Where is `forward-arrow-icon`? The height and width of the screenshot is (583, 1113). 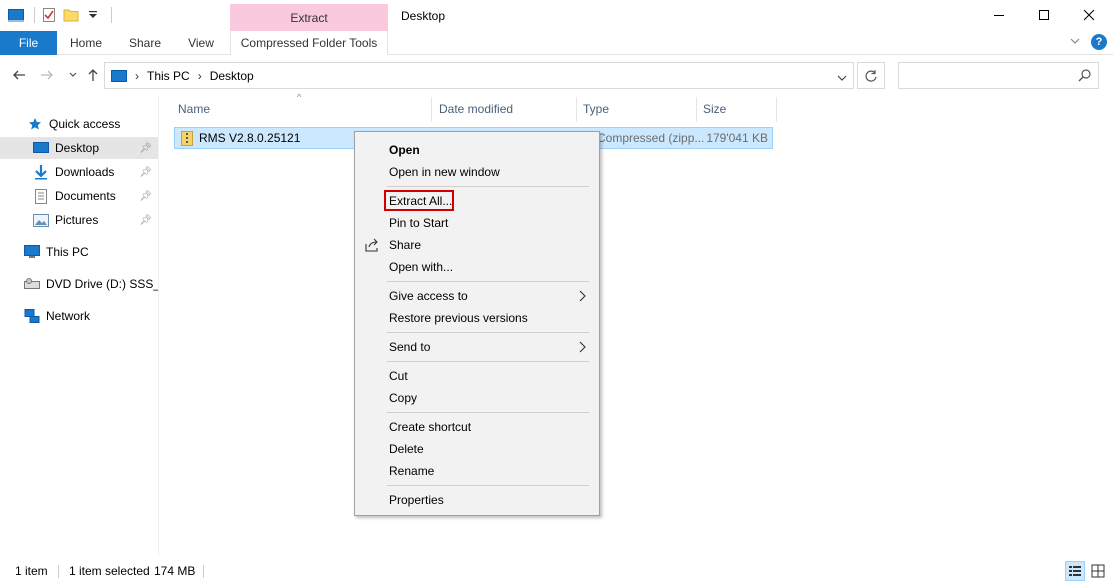 forward-arrow-icon is located at coordinates (47, 75).